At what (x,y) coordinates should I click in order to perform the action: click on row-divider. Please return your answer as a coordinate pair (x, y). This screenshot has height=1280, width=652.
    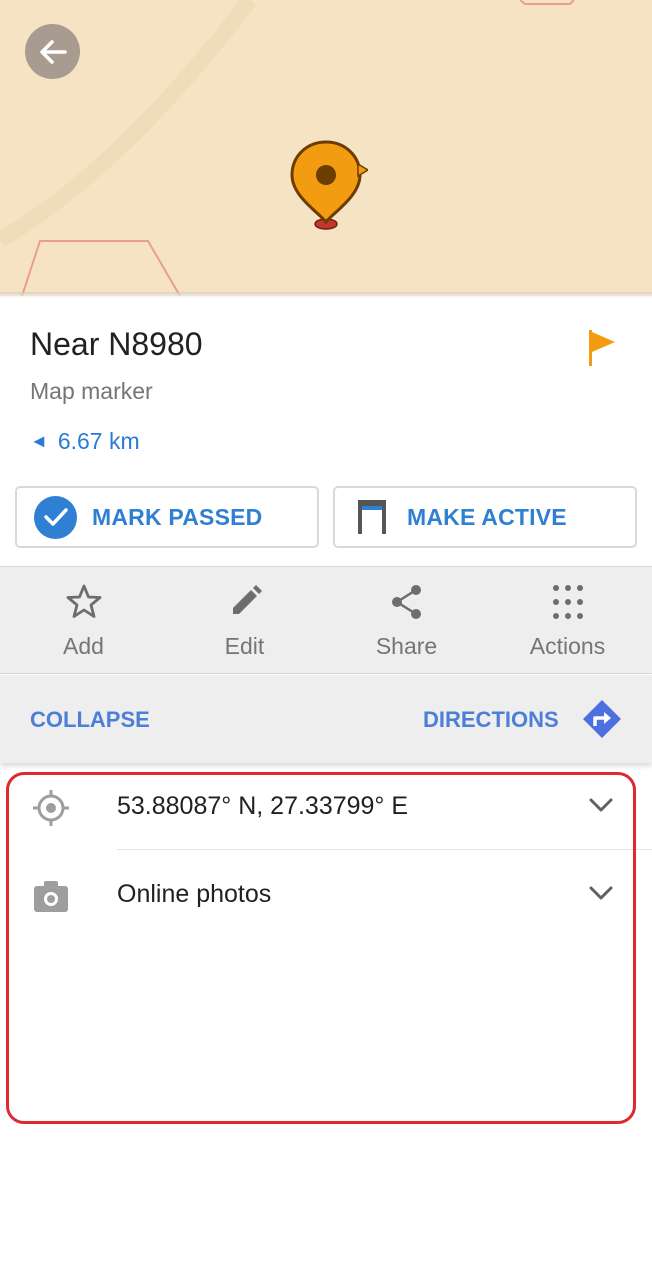
    Looking at the image, I should click on (384, 849).